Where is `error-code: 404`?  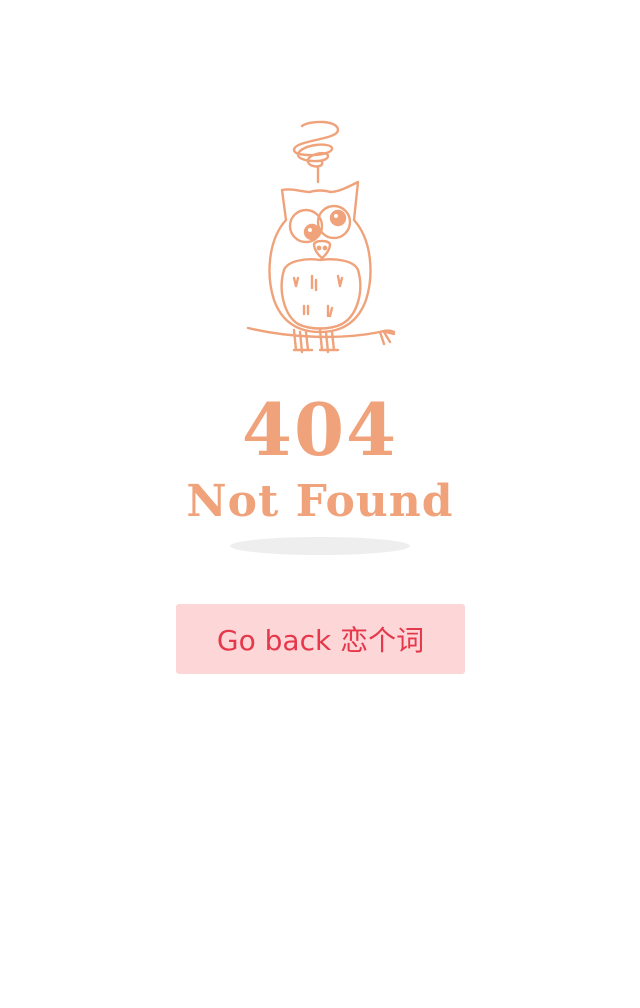 error-code: 404 is located at coordinates (320, 429).